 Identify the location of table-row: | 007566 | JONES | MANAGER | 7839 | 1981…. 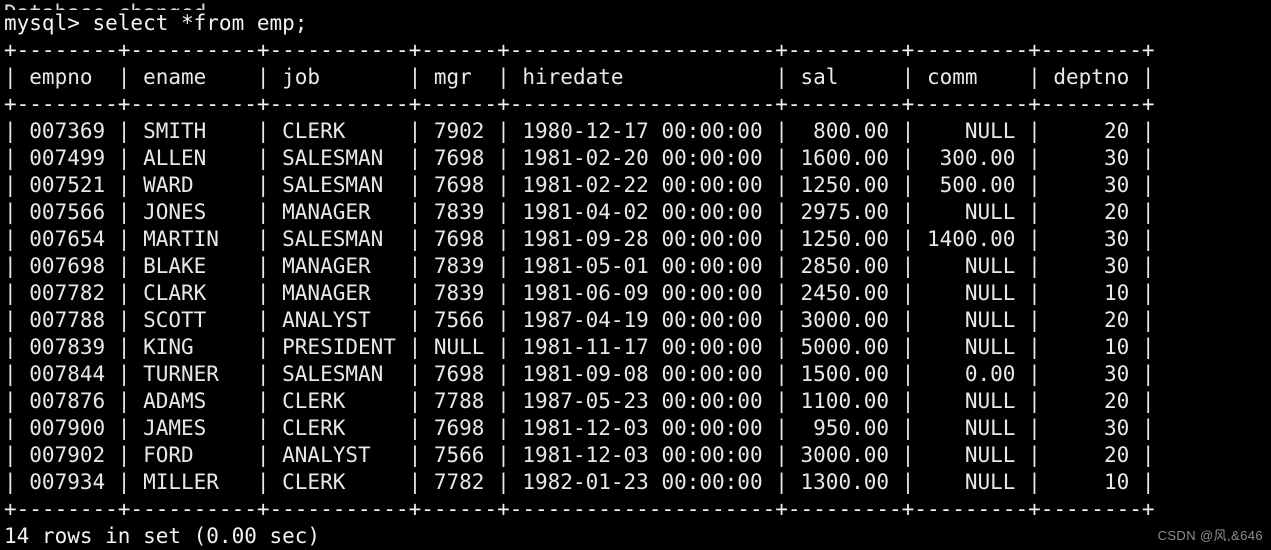
(579, 212).